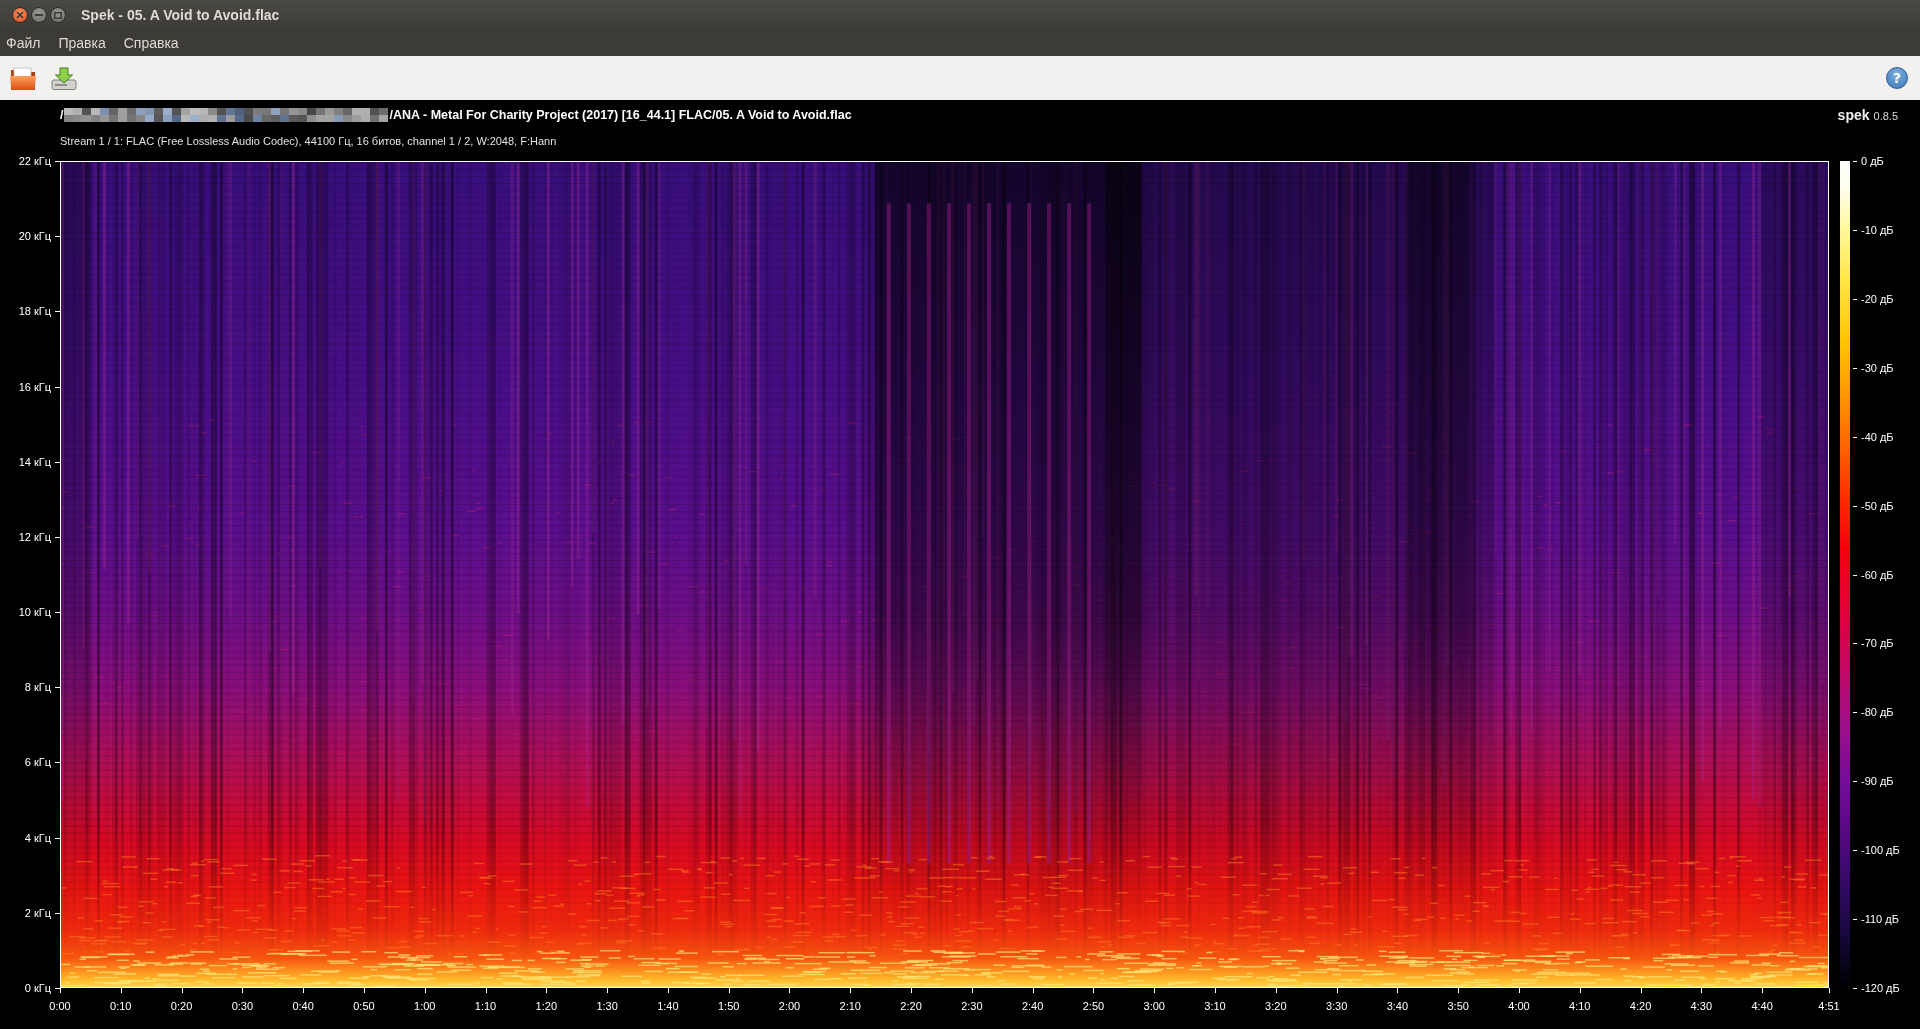  I want to click on time-label: 3:50, so click(1458, 1006).